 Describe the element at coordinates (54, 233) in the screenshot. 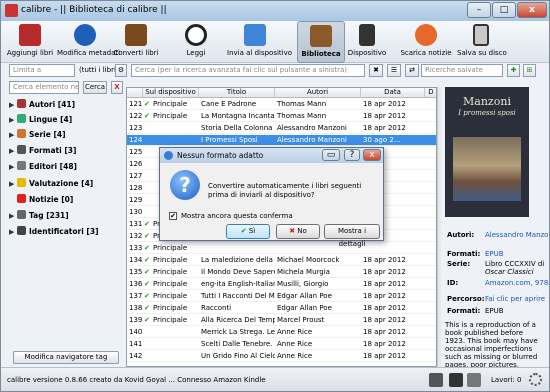

I see `tag-category-identifiers: ▶ Identificatori [3]` at that location.